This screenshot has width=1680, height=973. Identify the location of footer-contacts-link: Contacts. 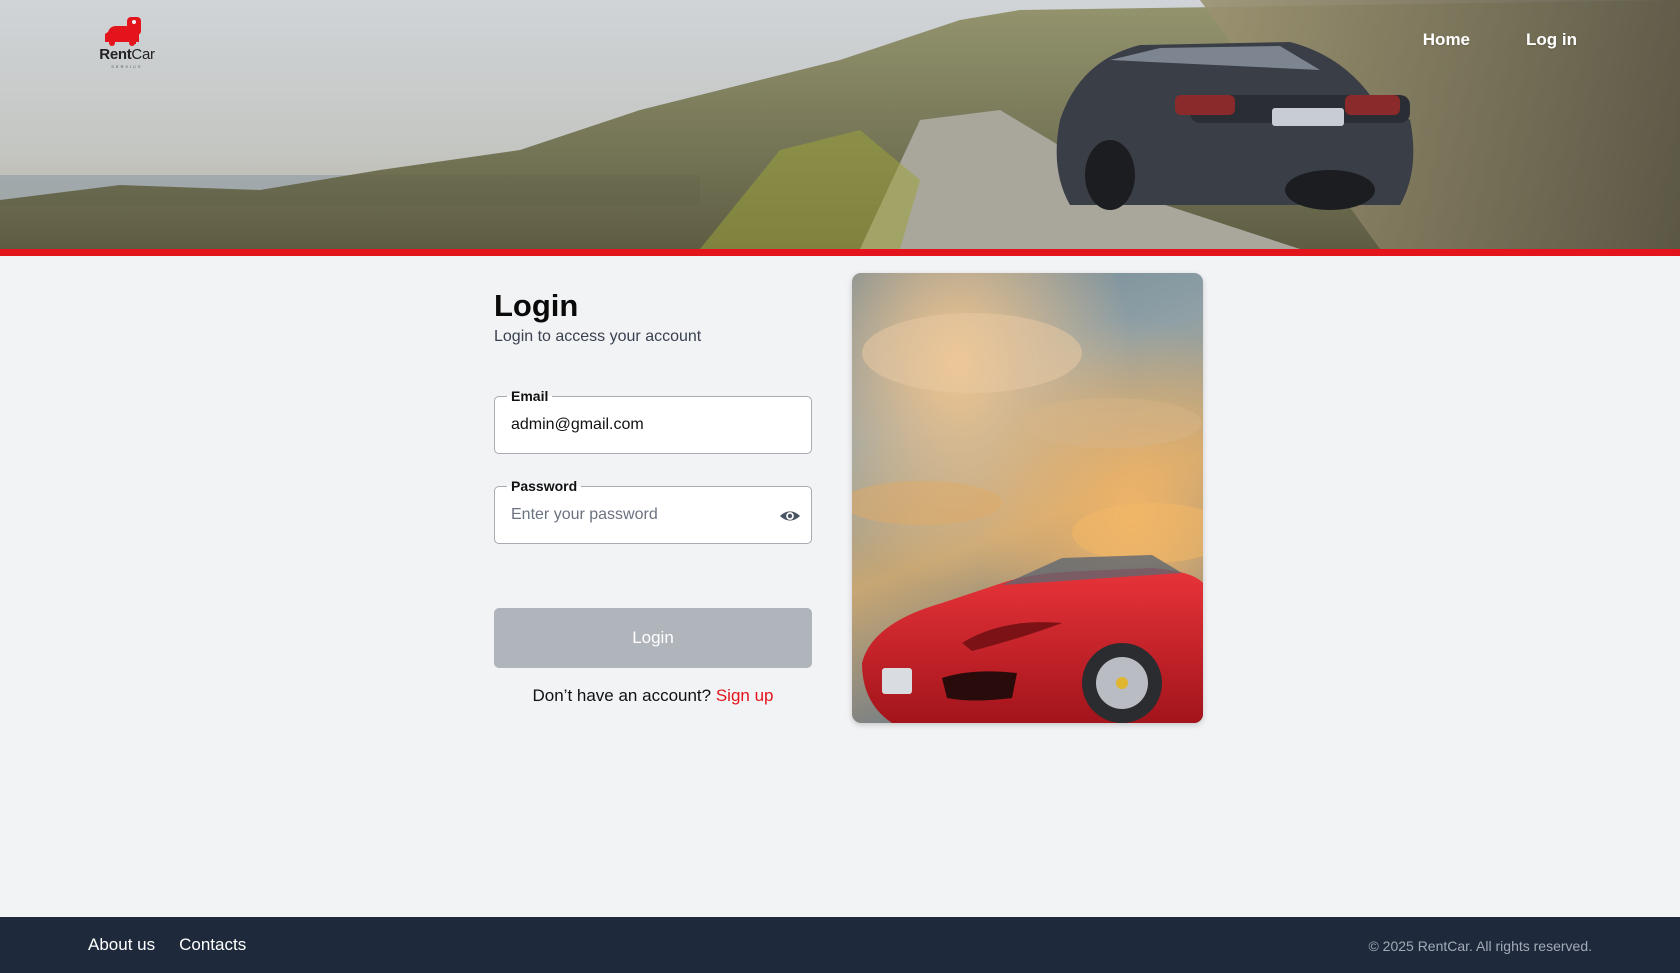
(212, 945).